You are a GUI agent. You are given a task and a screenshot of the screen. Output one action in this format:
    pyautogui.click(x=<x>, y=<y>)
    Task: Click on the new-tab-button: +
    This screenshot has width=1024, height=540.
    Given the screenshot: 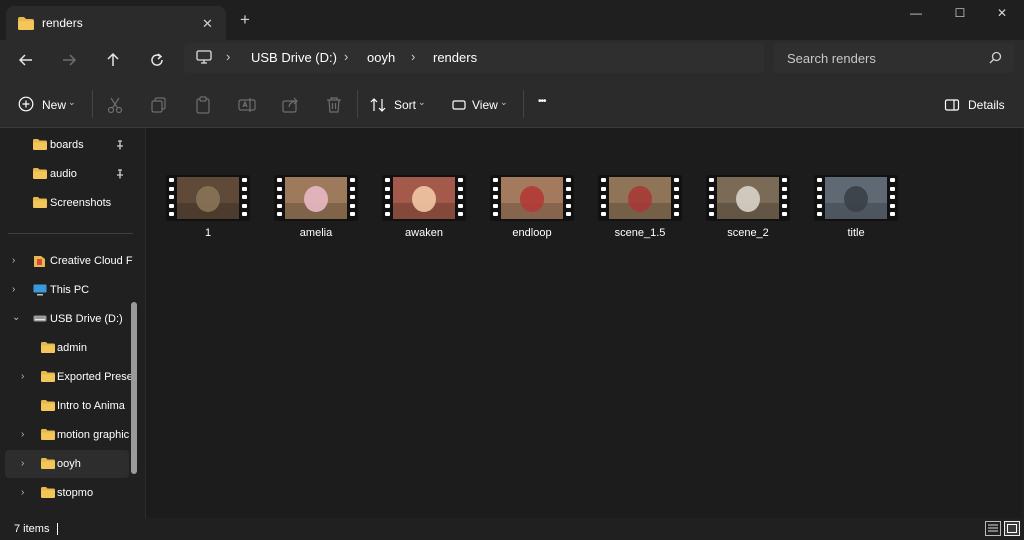 What is the action you would take?
    pyautogui.click(x=245, y=20)
    